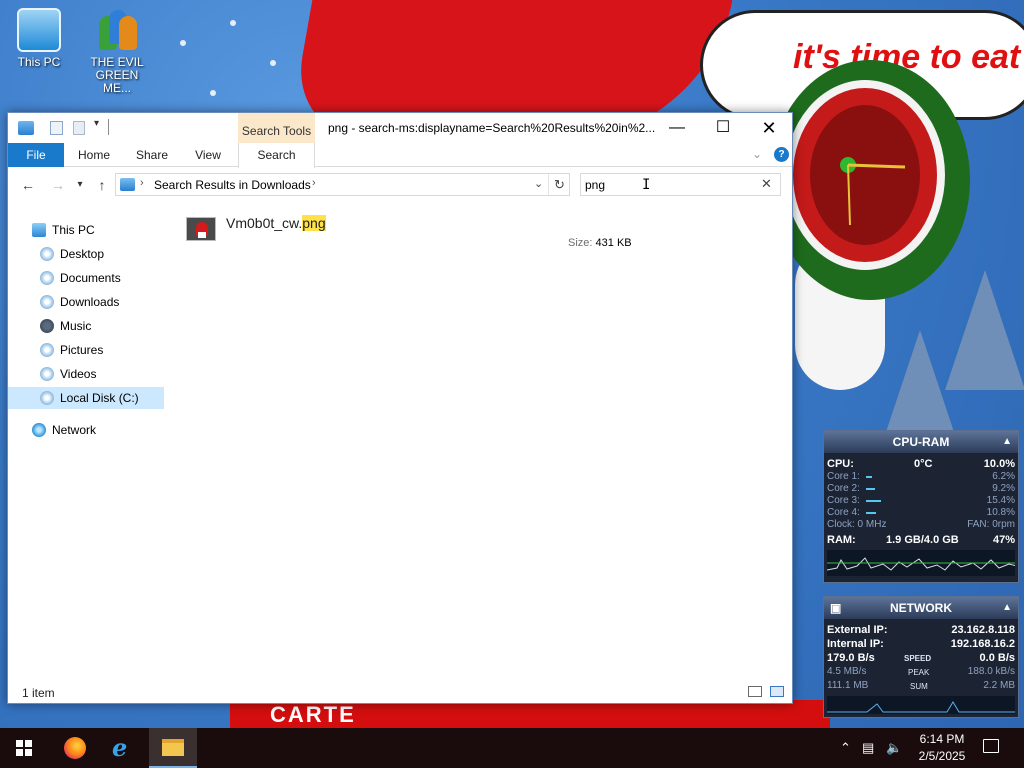 This screenshot has width=1024, height=768. Describe the element at coordinates (28, 185) in the screenshot. I see `back-button: ←` at that location.